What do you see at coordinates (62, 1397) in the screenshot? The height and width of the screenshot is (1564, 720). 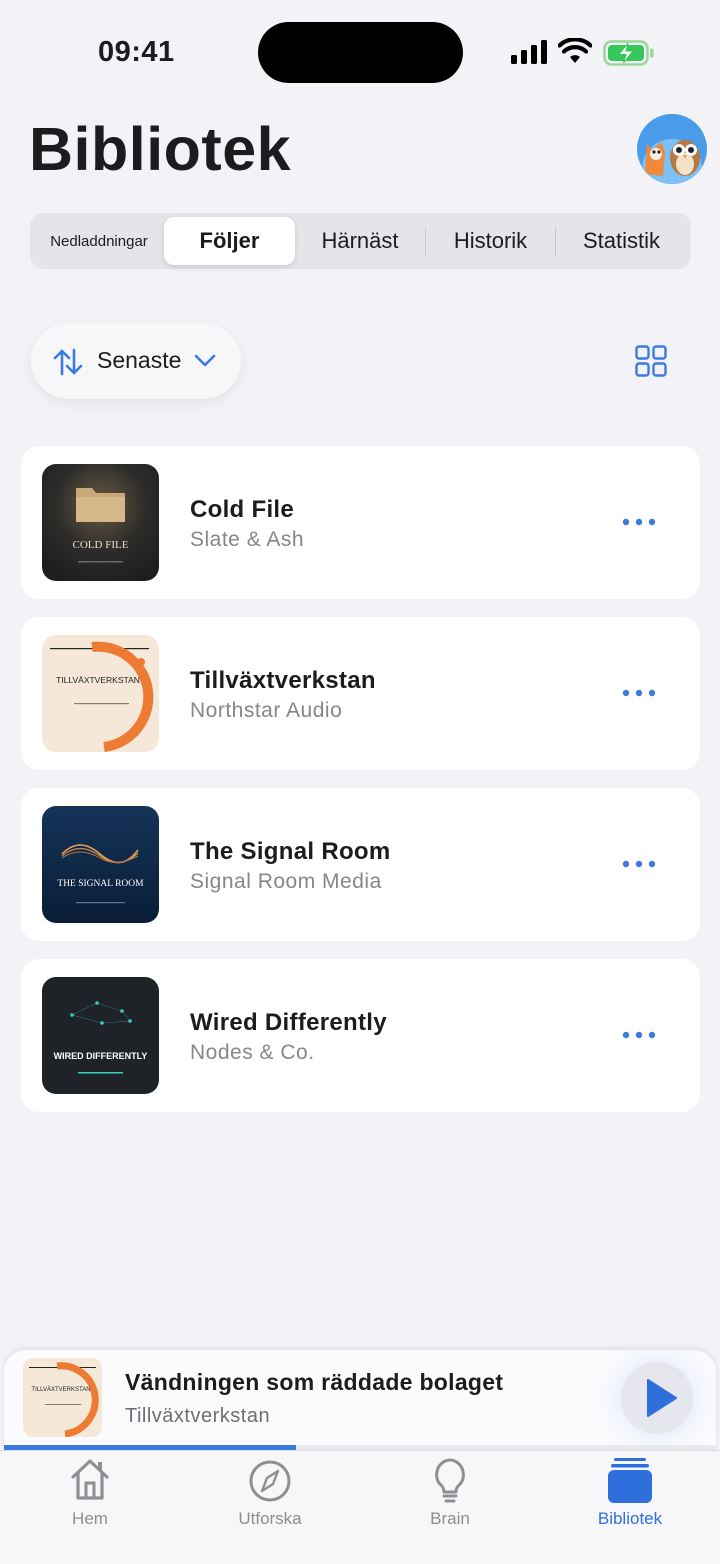 I see `now-playing-artwork: TILLVÄXTVERKSTAN` at bounding box center [62, 1397].